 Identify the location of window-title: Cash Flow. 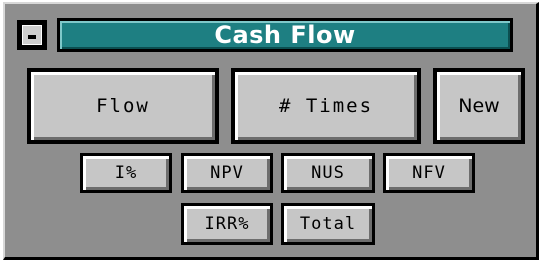
(285, 35).